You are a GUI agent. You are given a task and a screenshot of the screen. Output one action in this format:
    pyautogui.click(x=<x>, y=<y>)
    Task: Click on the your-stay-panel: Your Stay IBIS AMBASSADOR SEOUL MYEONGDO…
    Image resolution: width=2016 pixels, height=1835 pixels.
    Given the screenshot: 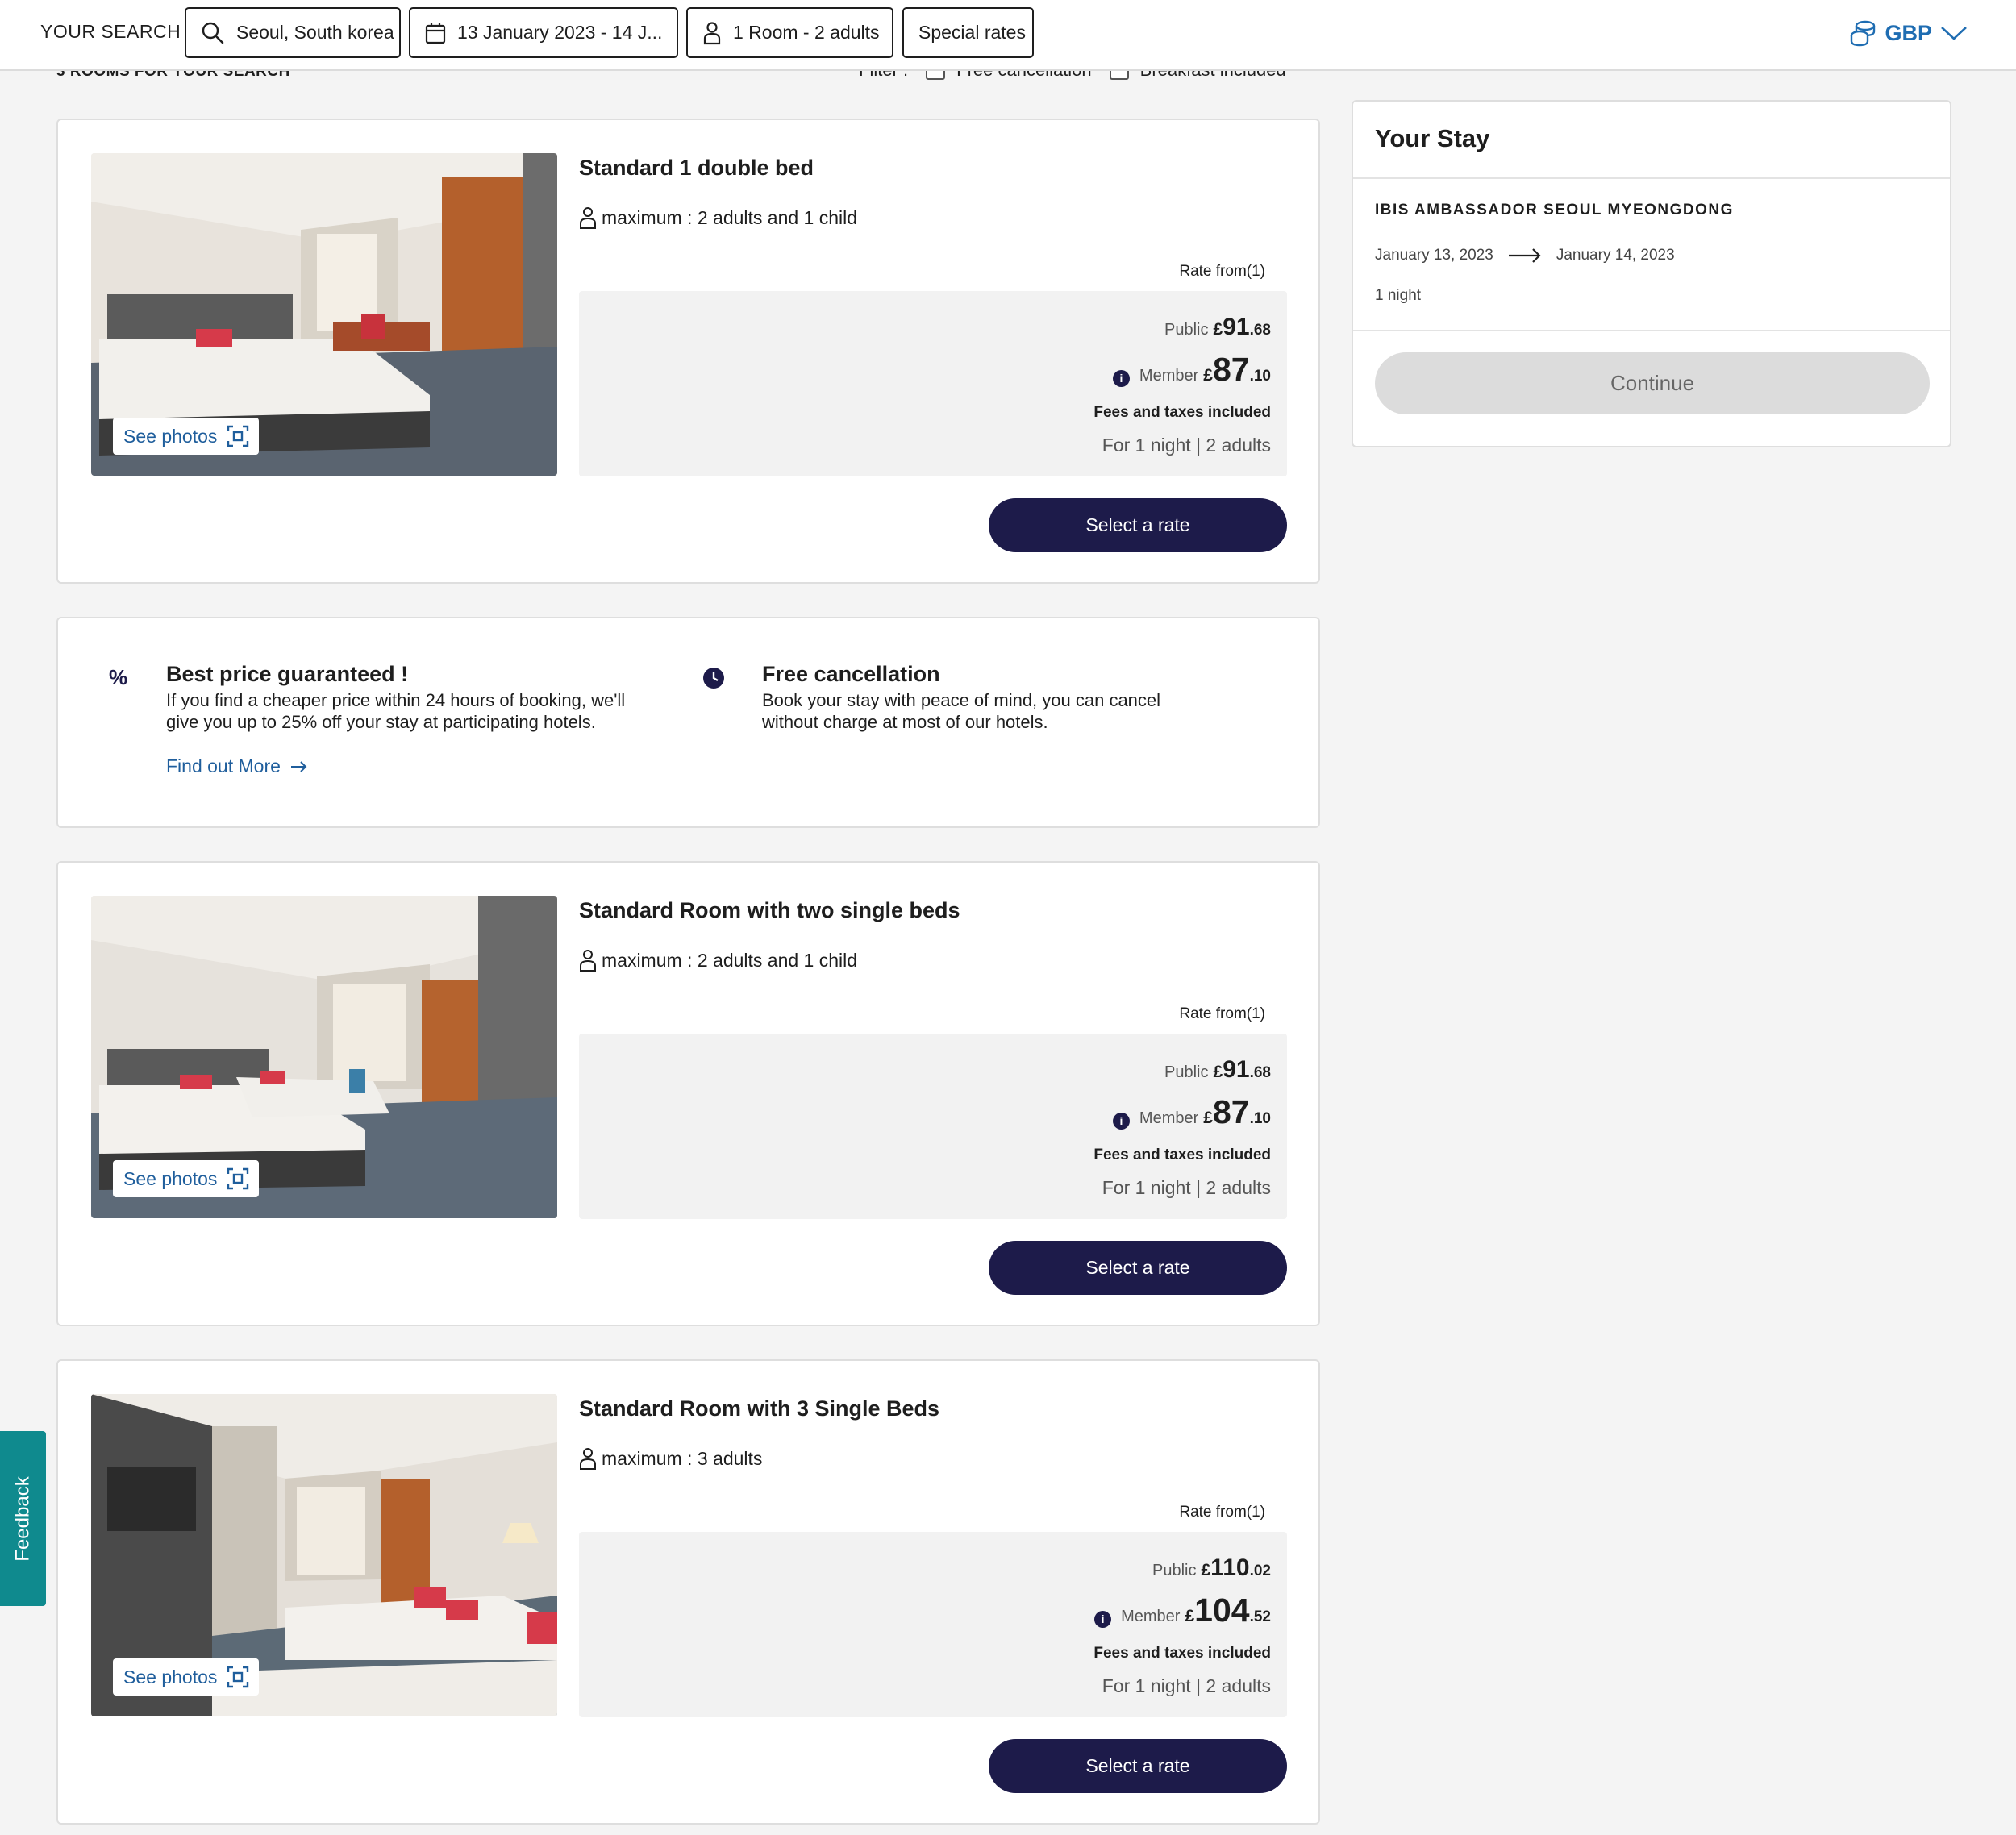 What is the action you would take?
    pyautogui.click(x=1652, y=273)
    